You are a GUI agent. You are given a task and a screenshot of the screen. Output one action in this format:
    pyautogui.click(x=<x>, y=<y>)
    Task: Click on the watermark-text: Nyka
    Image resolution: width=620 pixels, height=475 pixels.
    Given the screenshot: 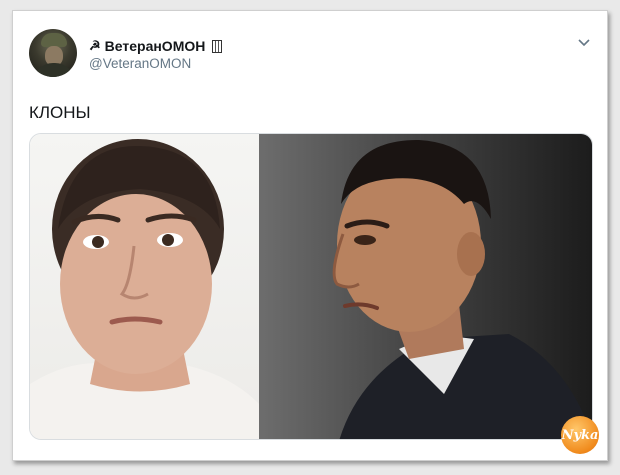 What is the action you would take?
    pyautogui.click(x=580, y=435)
    